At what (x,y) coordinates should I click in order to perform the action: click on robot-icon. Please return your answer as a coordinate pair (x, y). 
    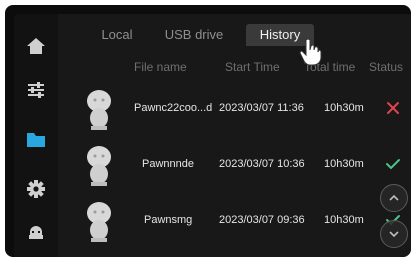
    Looking at the image, I should click on (36, 232).